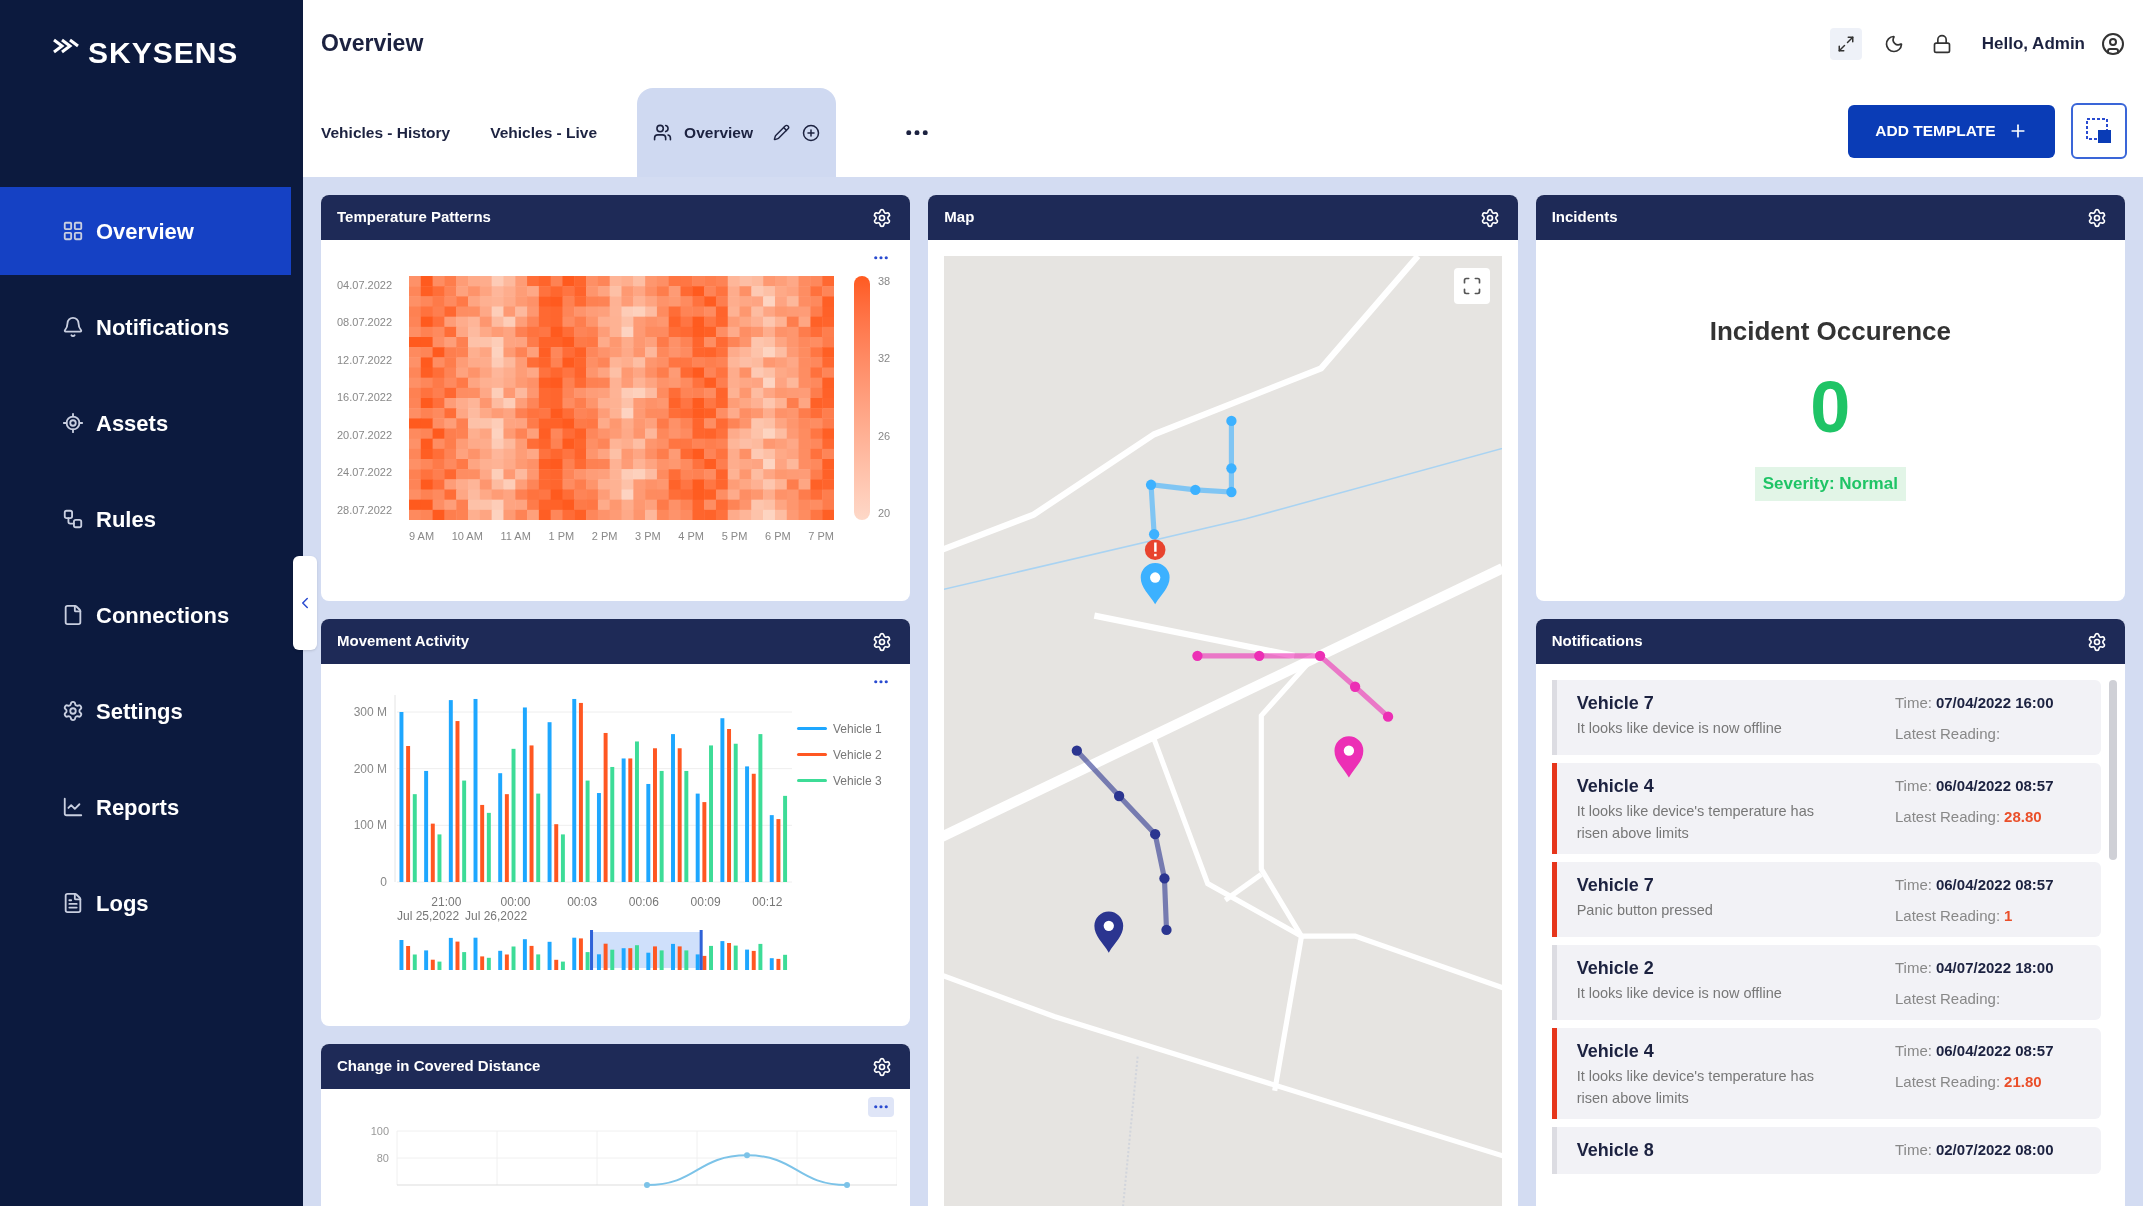 This screenshot has width=2143, height=1206. I want to click on grid-icon, so click(73, 231).